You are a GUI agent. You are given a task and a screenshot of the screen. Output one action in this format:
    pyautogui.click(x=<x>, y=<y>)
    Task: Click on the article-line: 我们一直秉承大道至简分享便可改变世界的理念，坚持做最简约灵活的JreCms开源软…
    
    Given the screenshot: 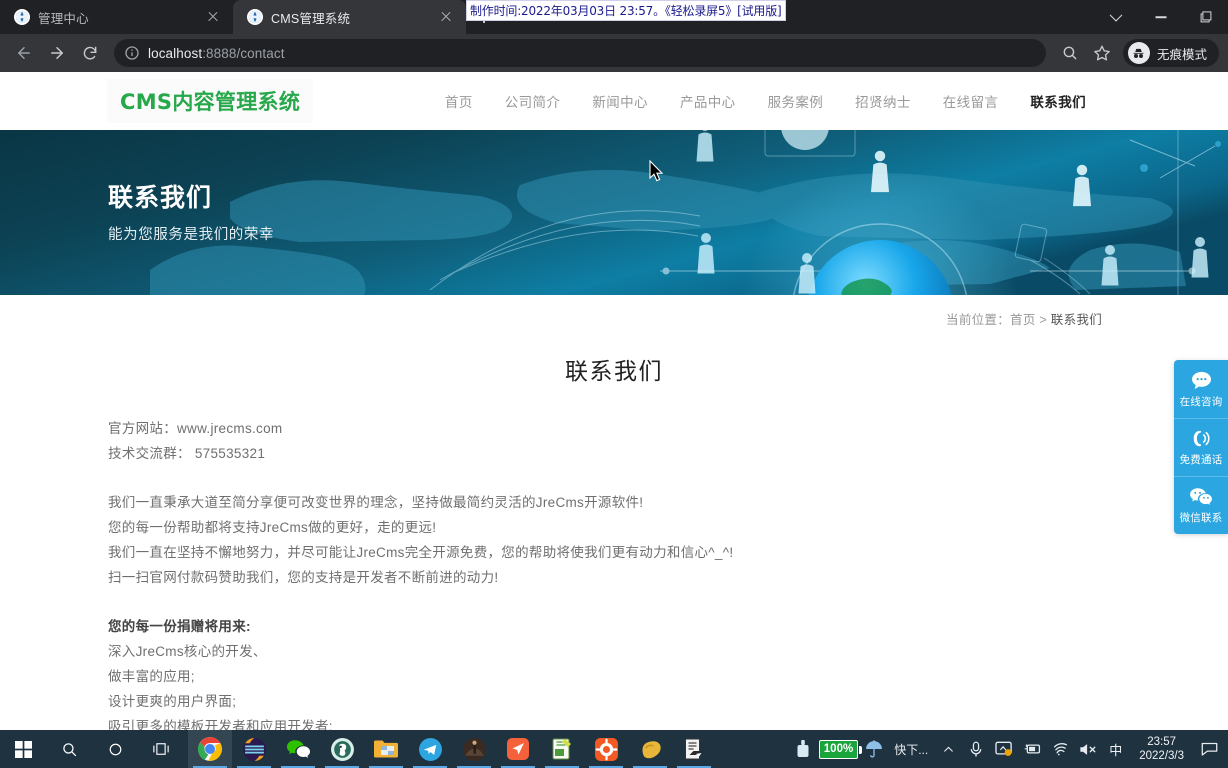 What is the action you would take?
    pyautogui.click(x=376, y=502)
    